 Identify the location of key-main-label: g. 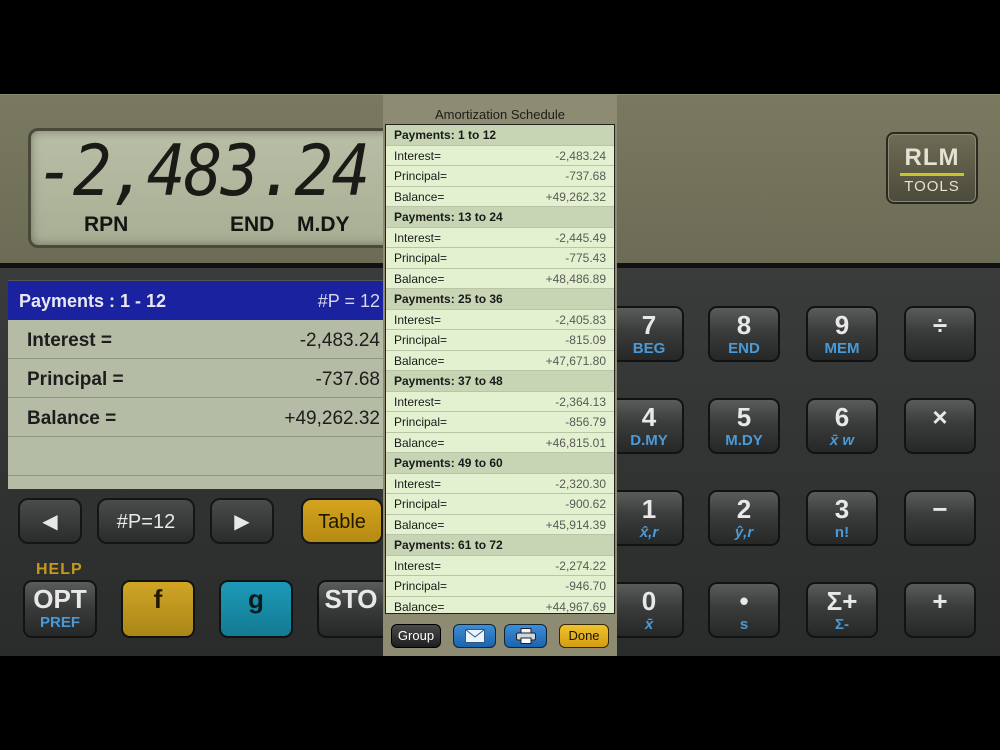
(256, 599).